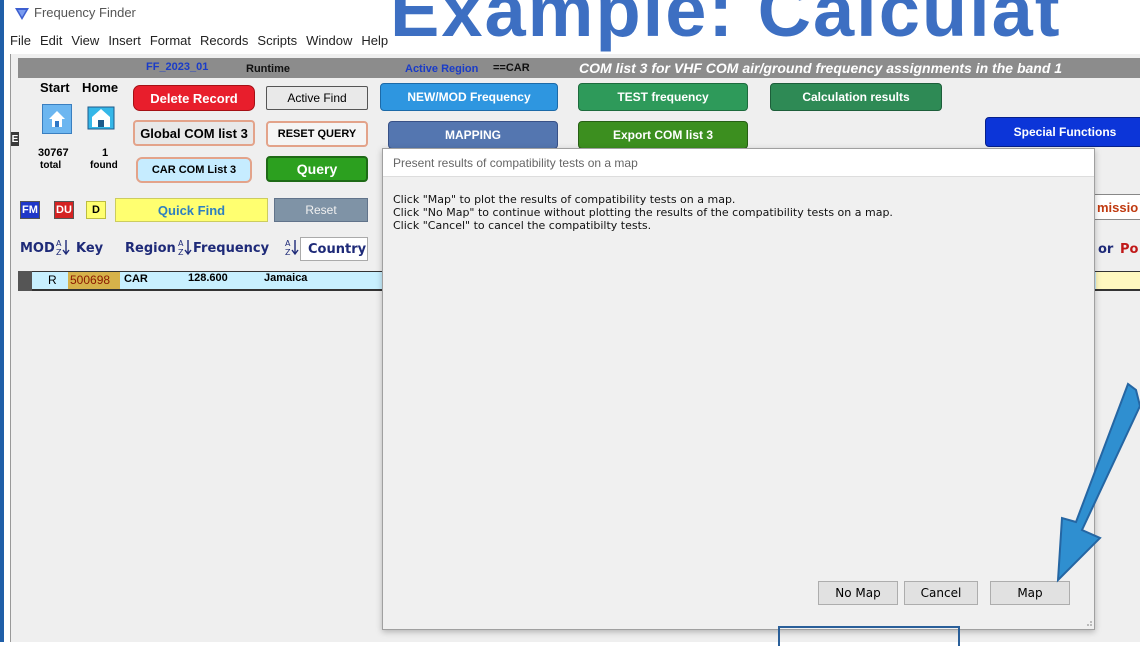 This screenshot has height=646, width=1140. I want to click on home-icon, so click(57, 119).